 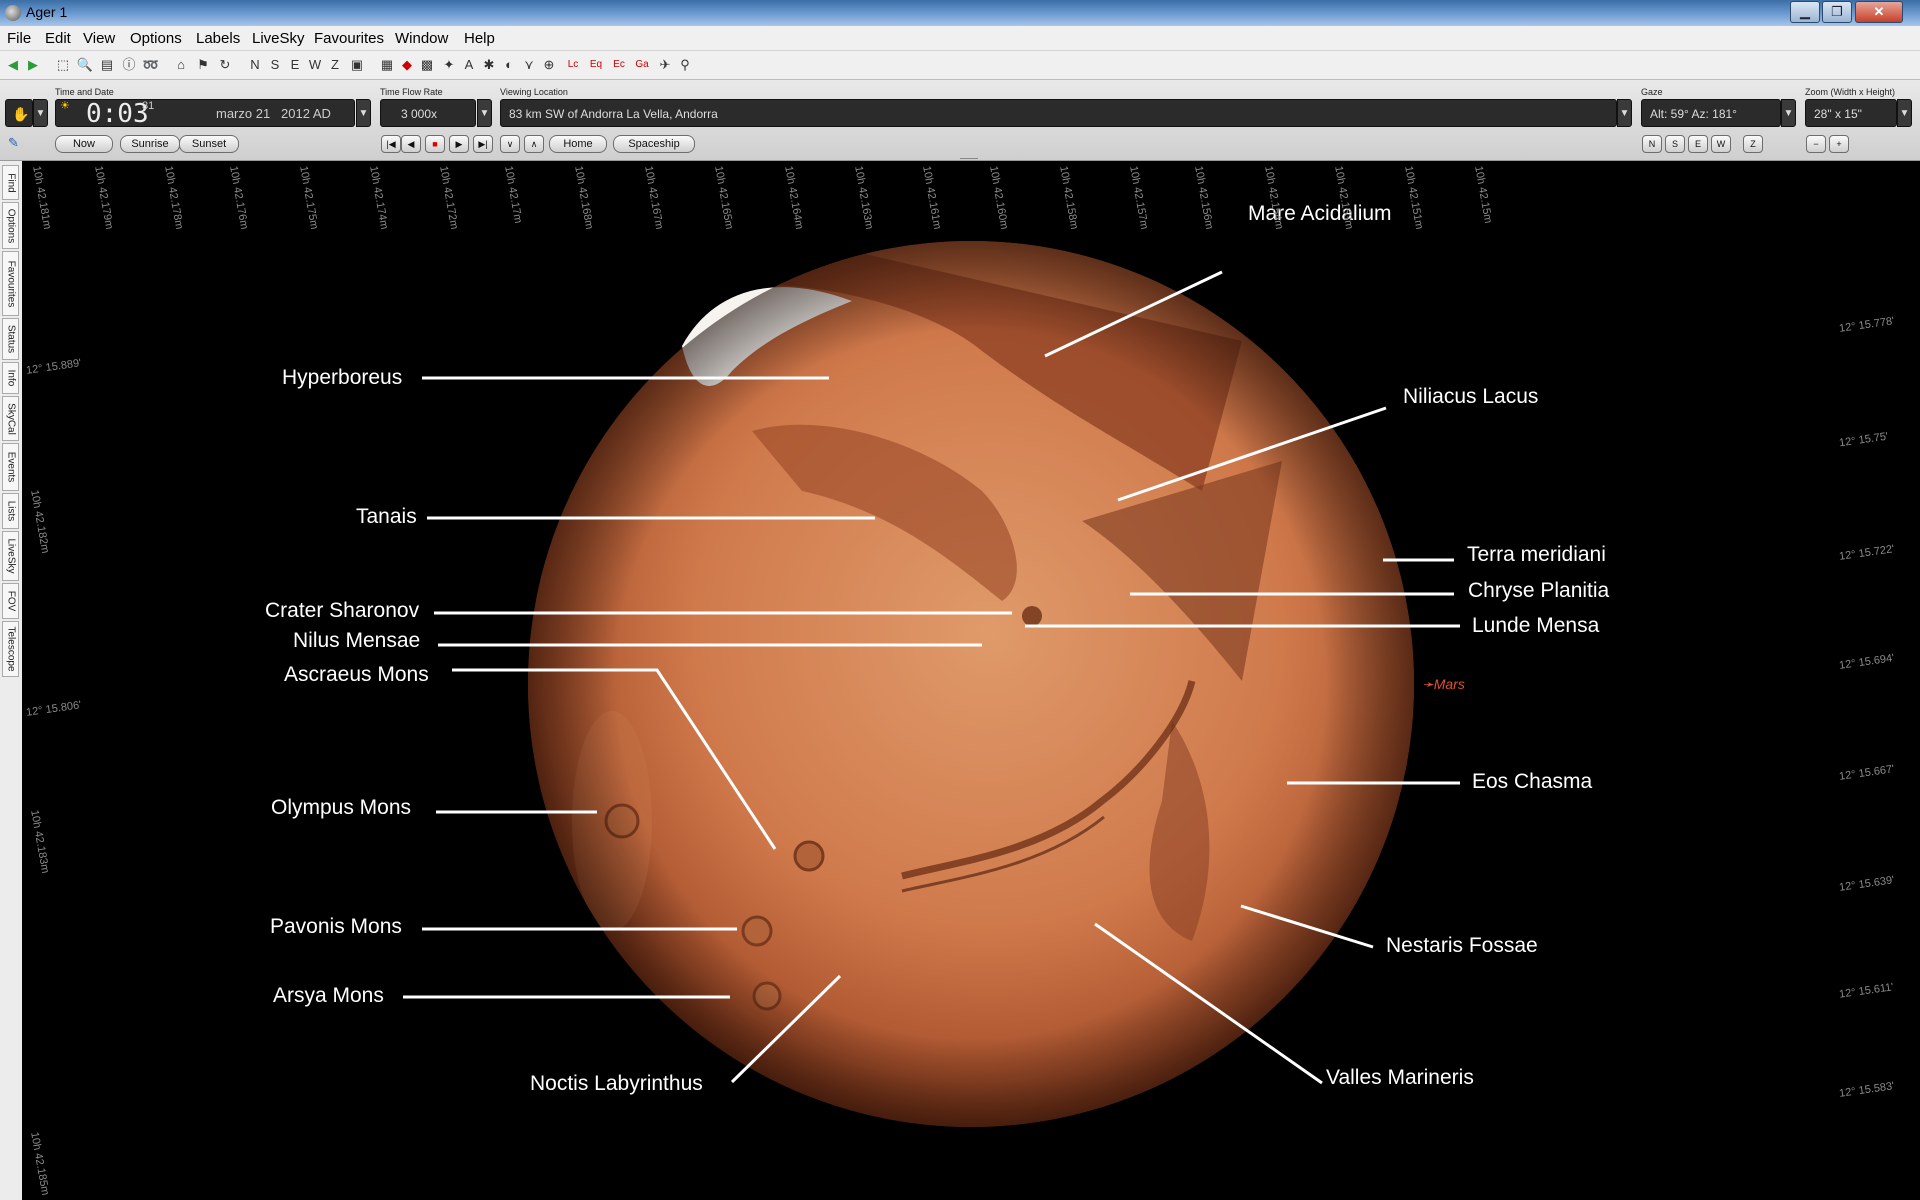 What do you see at coordinates (1462, 945) in the screenshot?
I see `feature-label-nestaris-fossae: Nestaris Fossae` at bounding box center [1462, 945].